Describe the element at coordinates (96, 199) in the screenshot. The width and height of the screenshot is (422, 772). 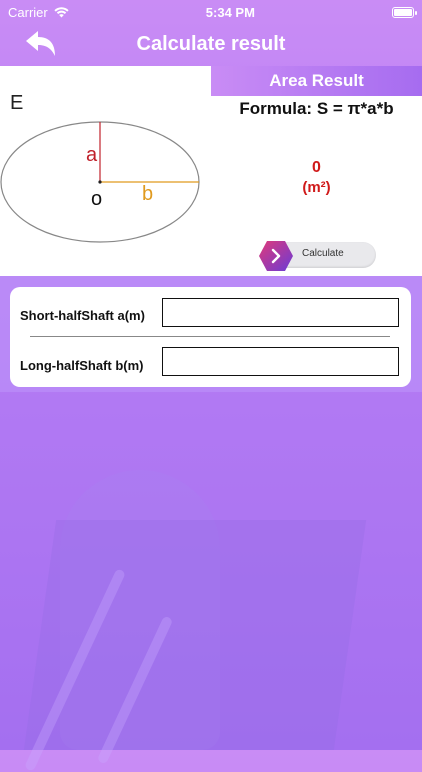
I see `label-o: o` at that location.